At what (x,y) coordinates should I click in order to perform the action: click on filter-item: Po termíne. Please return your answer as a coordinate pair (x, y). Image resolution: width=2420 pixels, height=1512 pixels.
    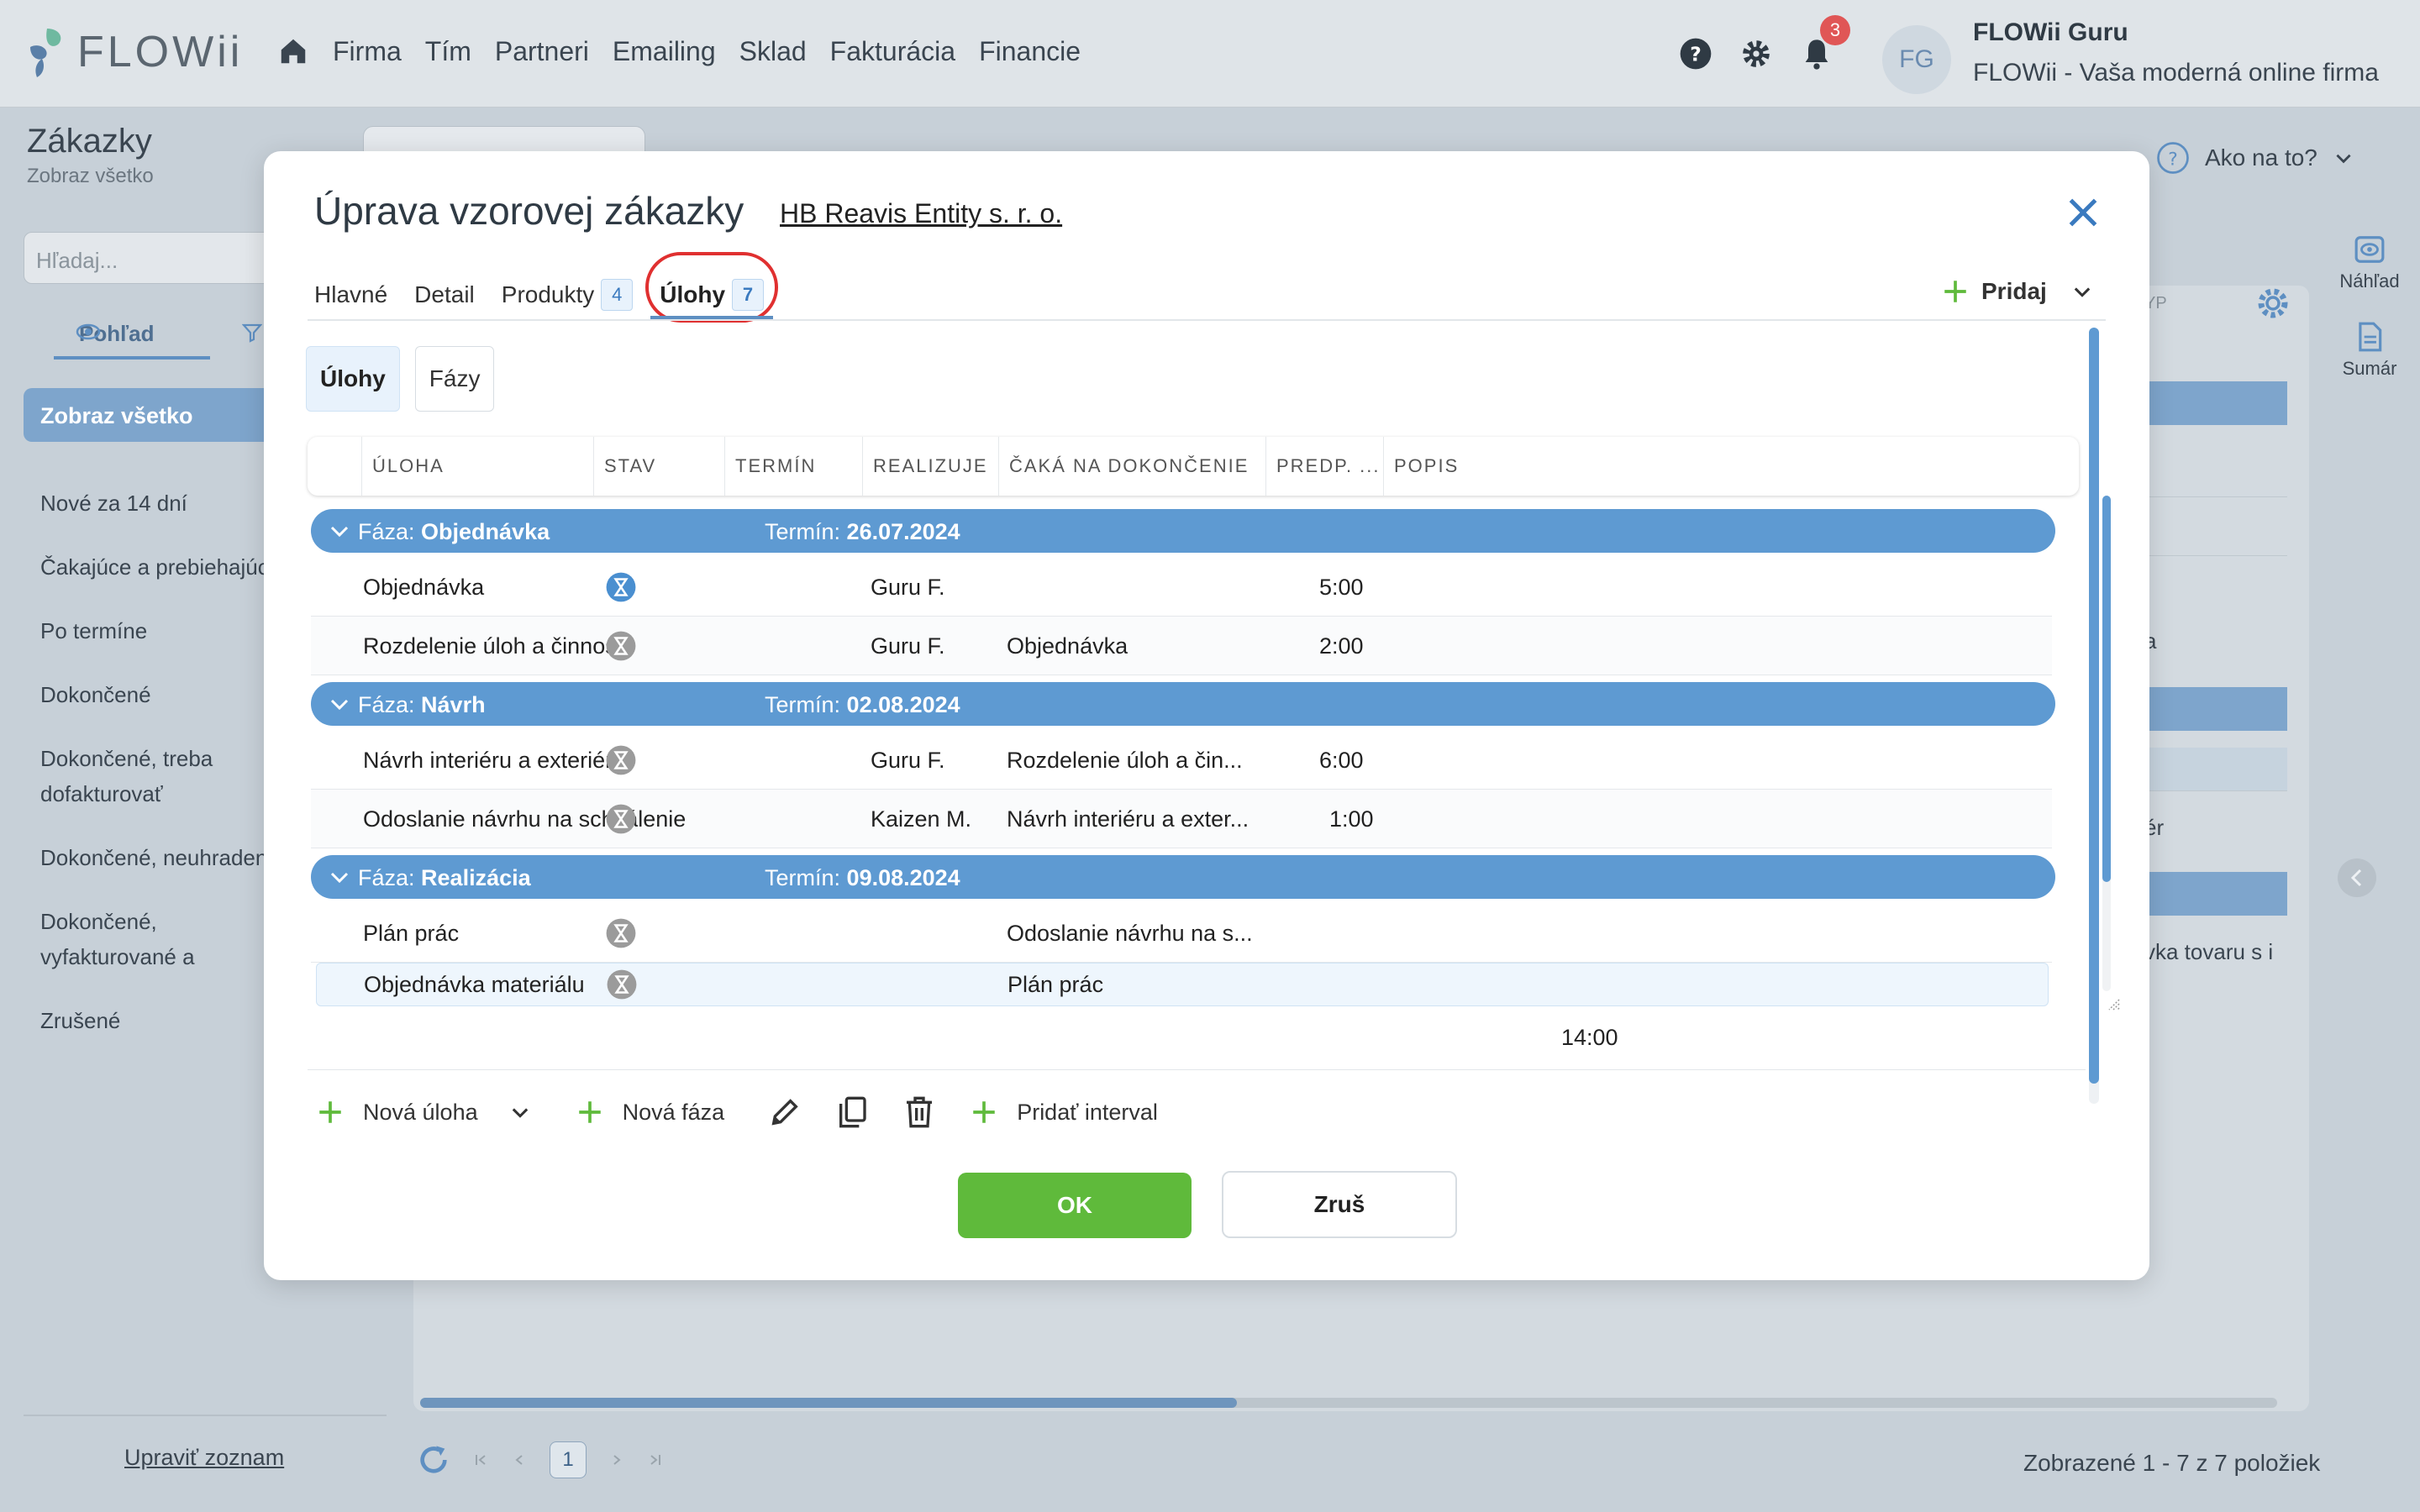
    Looking at the image, I should click on (162, 630).